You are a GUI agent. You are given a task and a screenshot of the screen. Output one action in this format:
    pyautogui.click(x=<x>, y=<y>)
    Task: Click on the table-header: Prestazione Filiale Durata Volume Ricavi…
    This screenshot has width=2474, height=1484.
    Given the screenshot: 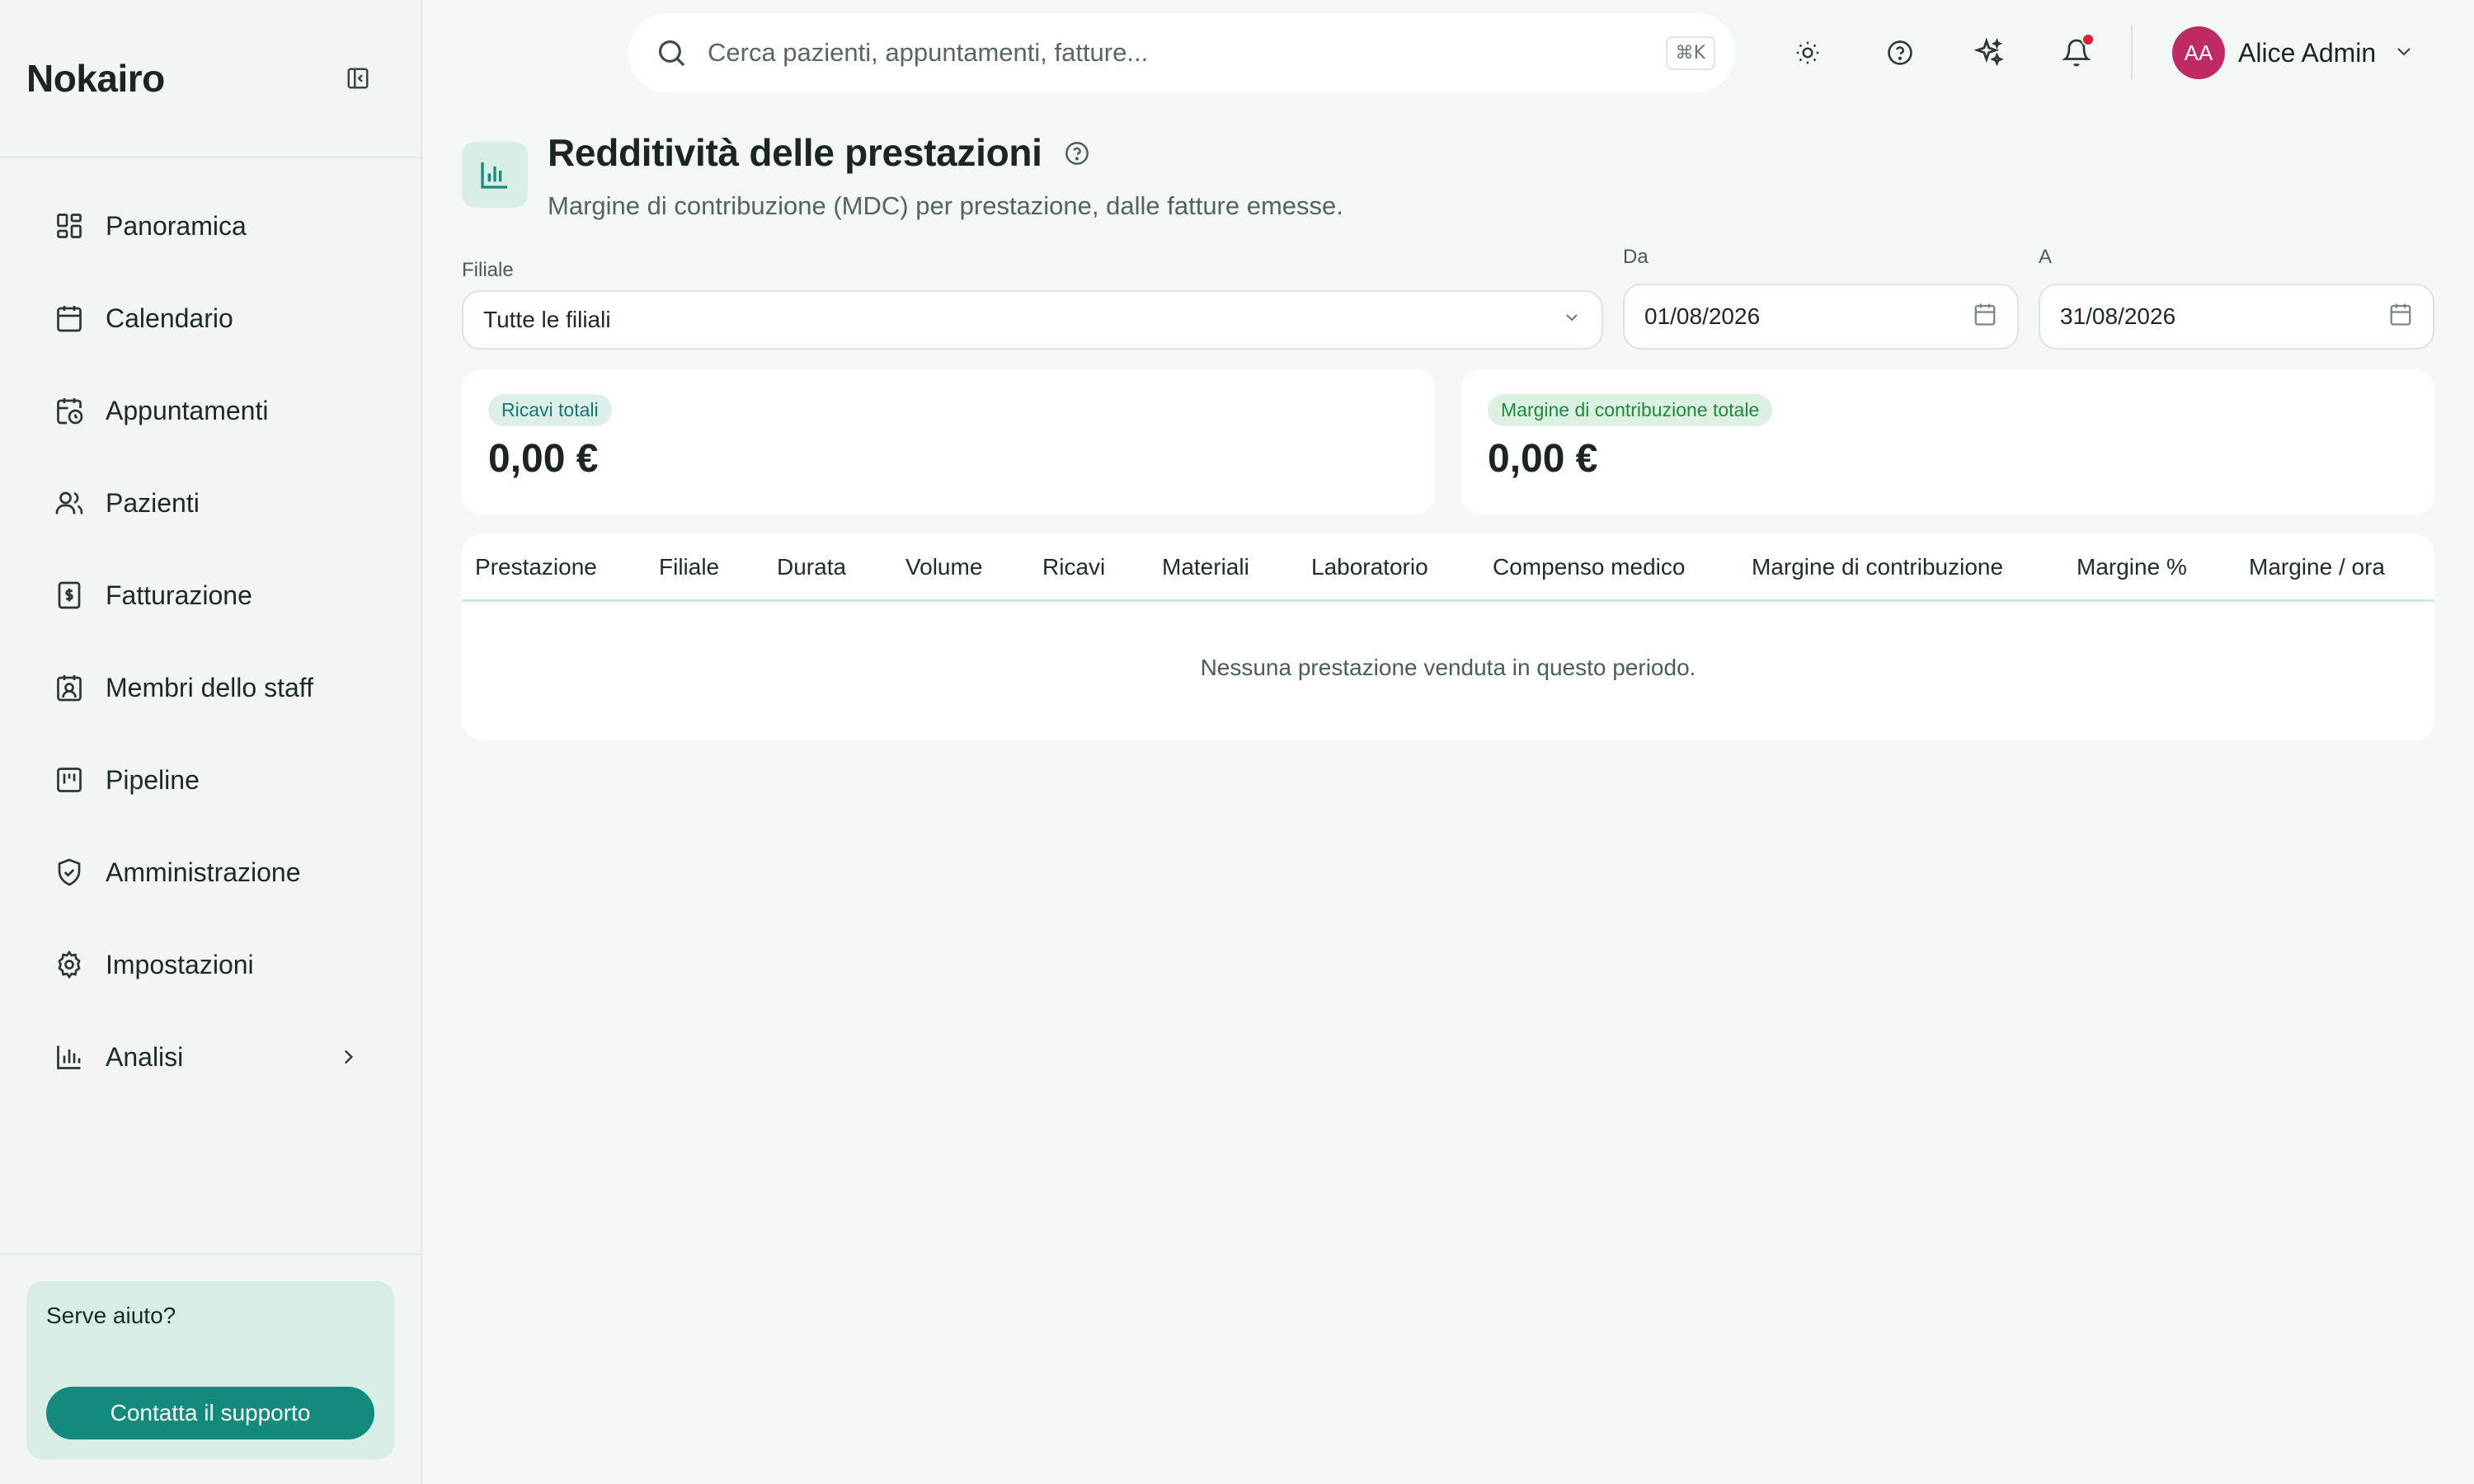 What is the action you would take?
    pyautogui.click(x=1448, y=568)
    